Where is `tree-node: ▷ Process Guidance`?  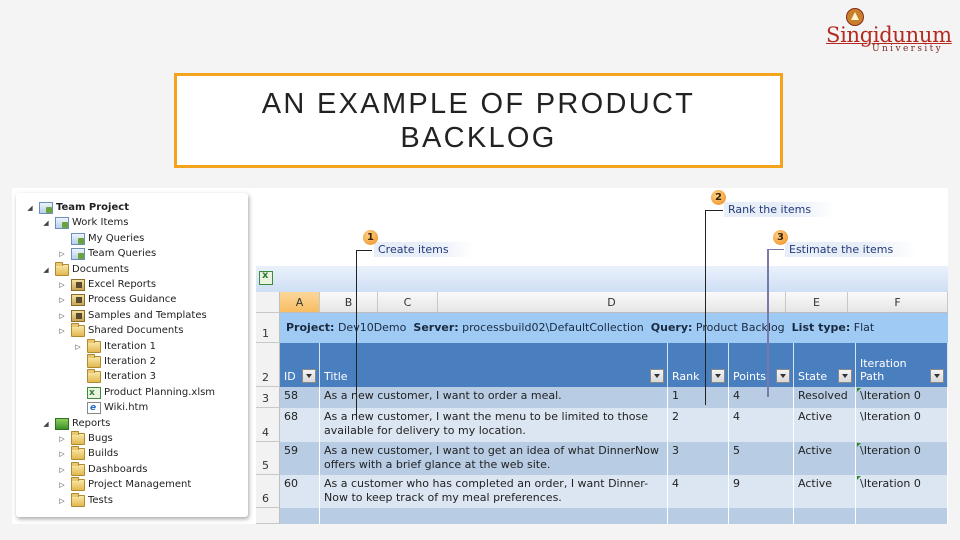
tree-node: ▷ Process Guidance is located at coordinates (117, 300).